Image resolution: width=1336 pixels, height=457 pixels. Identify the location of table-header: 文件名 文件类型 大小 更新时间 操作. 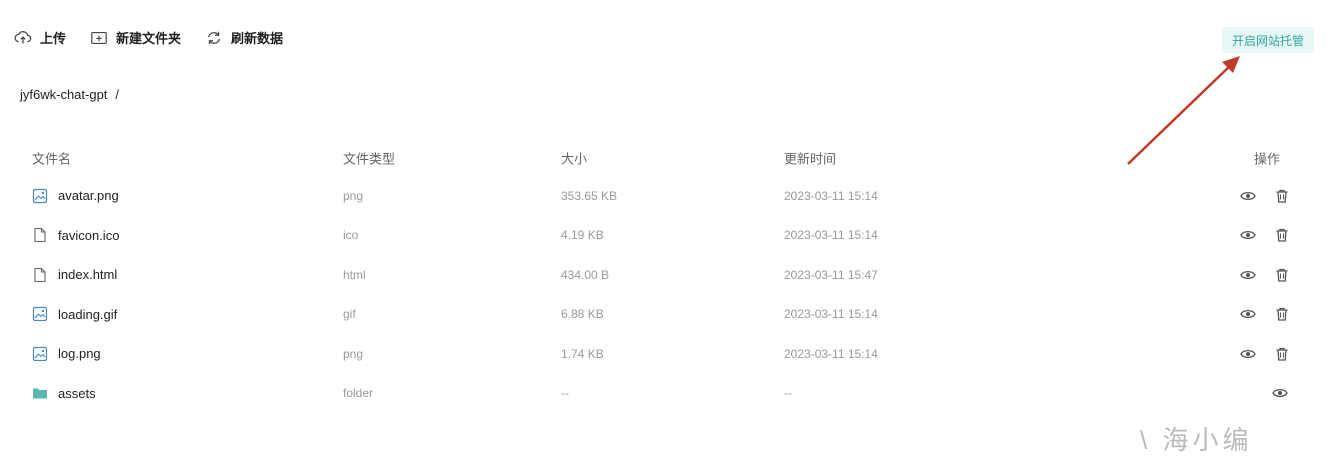
(668, 158).